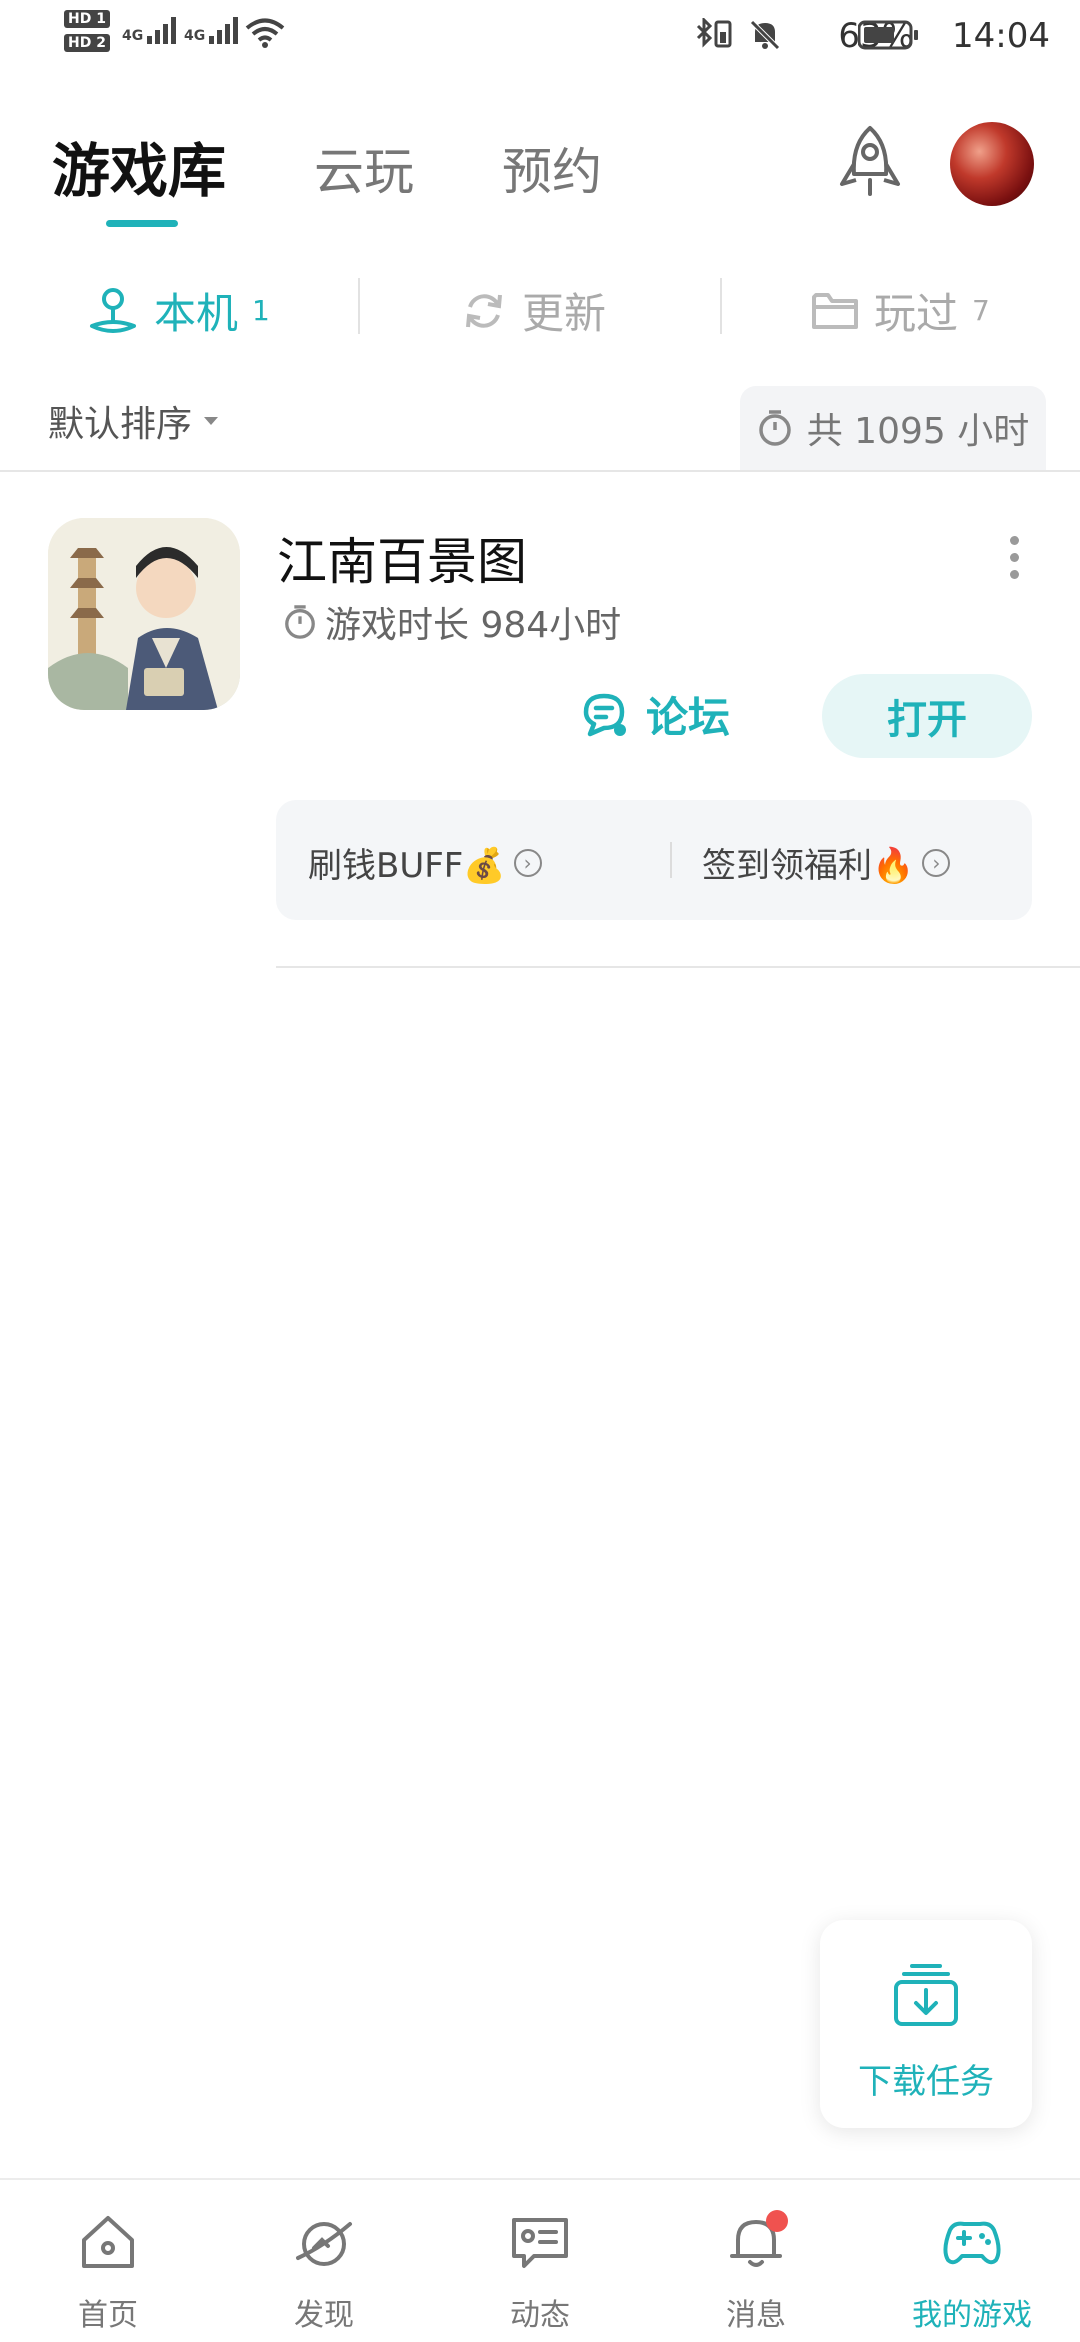 The width and height of the screenshot is (1080, 2342). I want to click on nav-messages: 消息, so click(756, 2261).